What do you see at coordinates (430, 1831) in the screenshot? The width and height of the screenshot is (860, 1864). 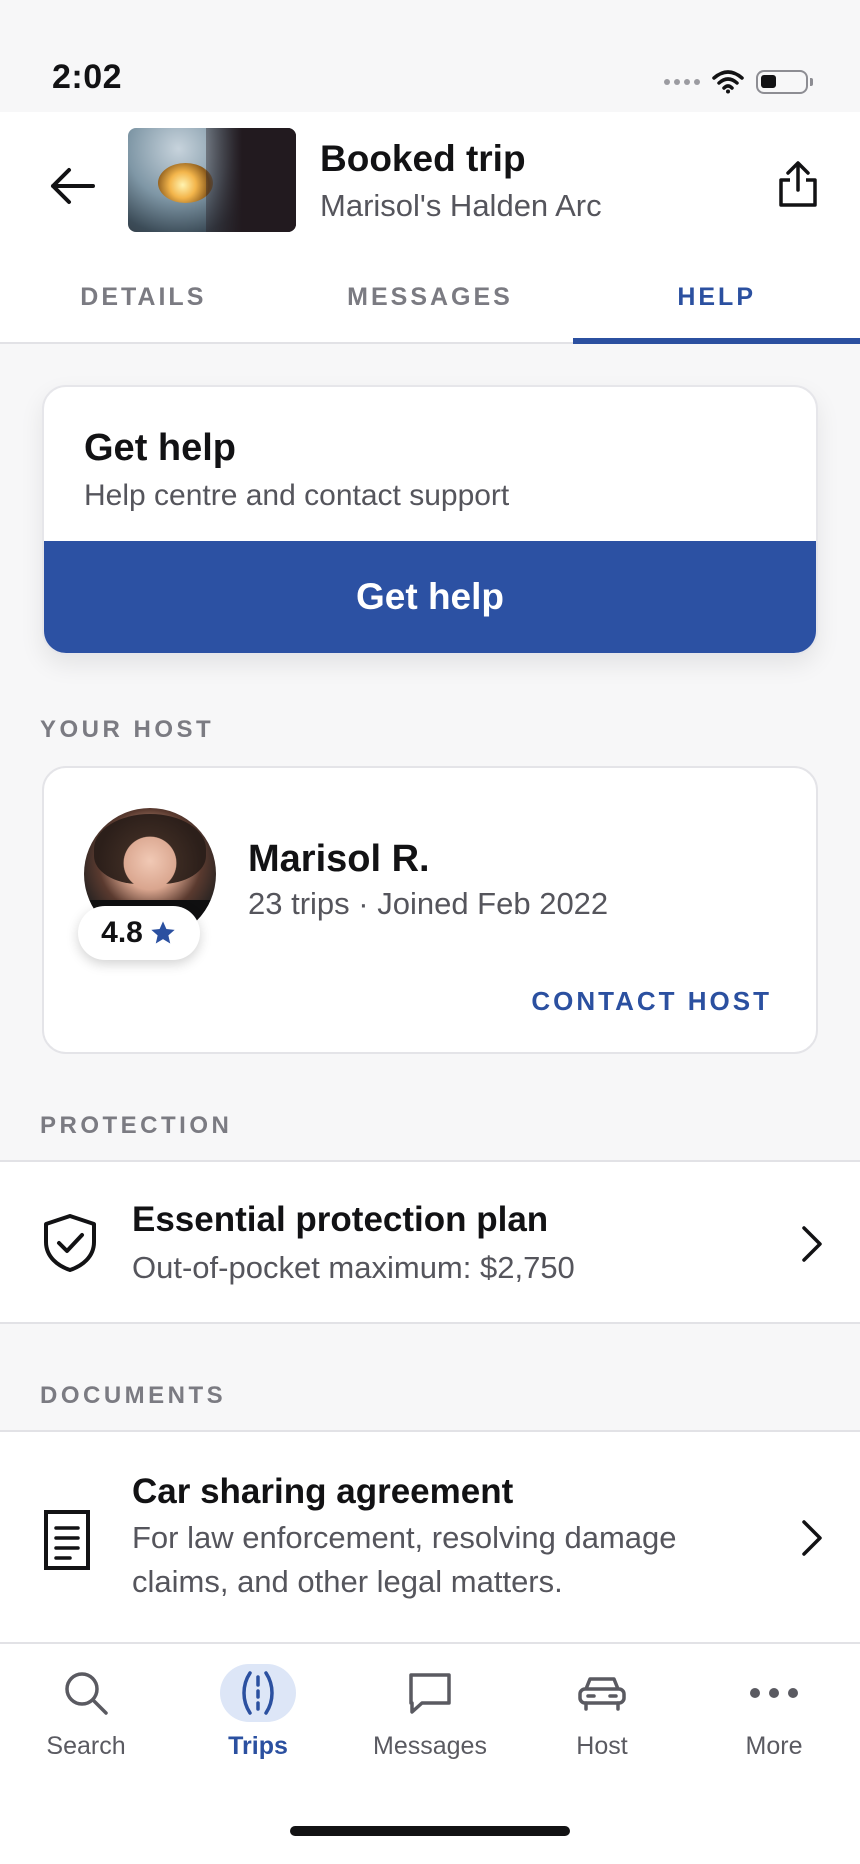 I see `home-indicator` at bounding box center [430, 1831].